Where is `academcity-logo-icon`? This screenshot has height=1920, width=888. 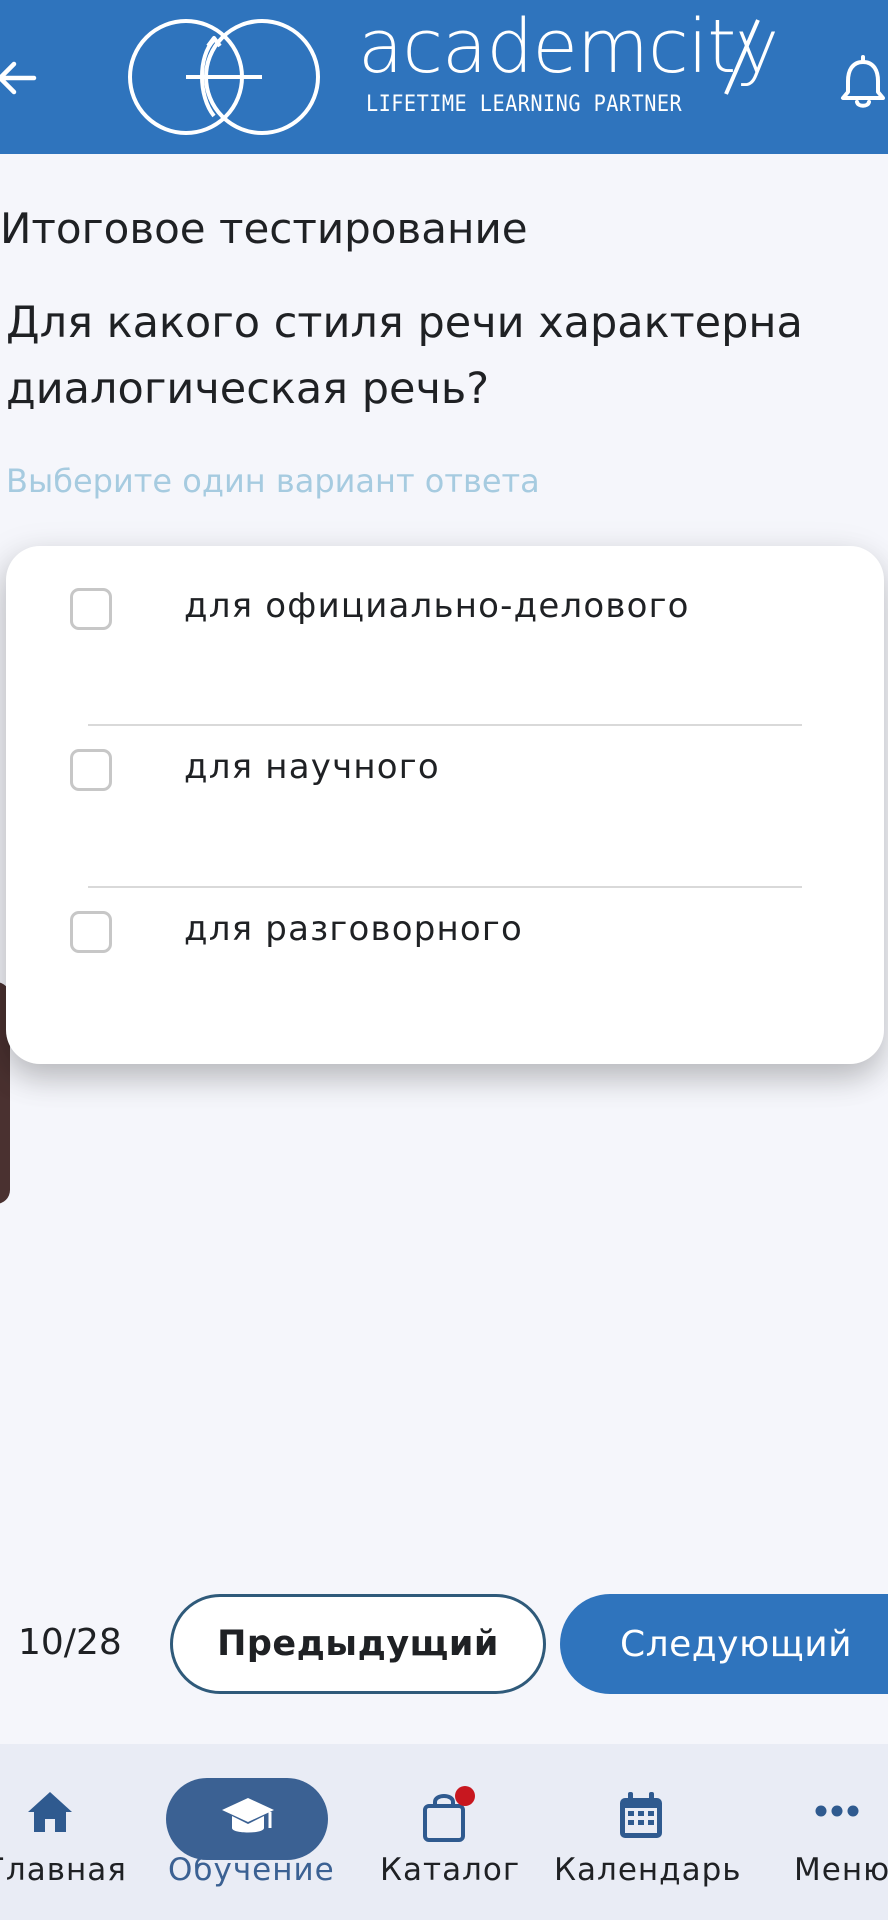 academcity-logo-icon is located at coordinates (224, 77).